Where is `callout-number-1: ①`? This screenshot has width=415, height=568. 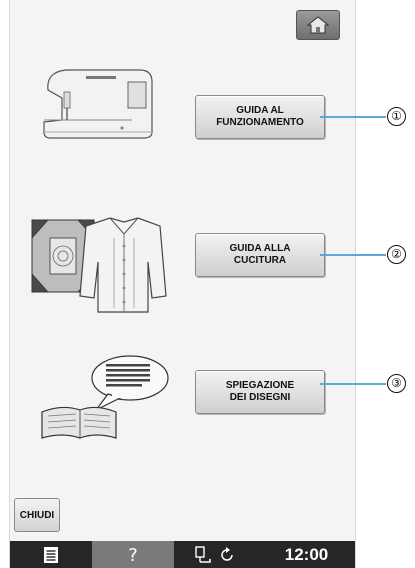 callout-number-1: ① is located at coordinates (396, 116).